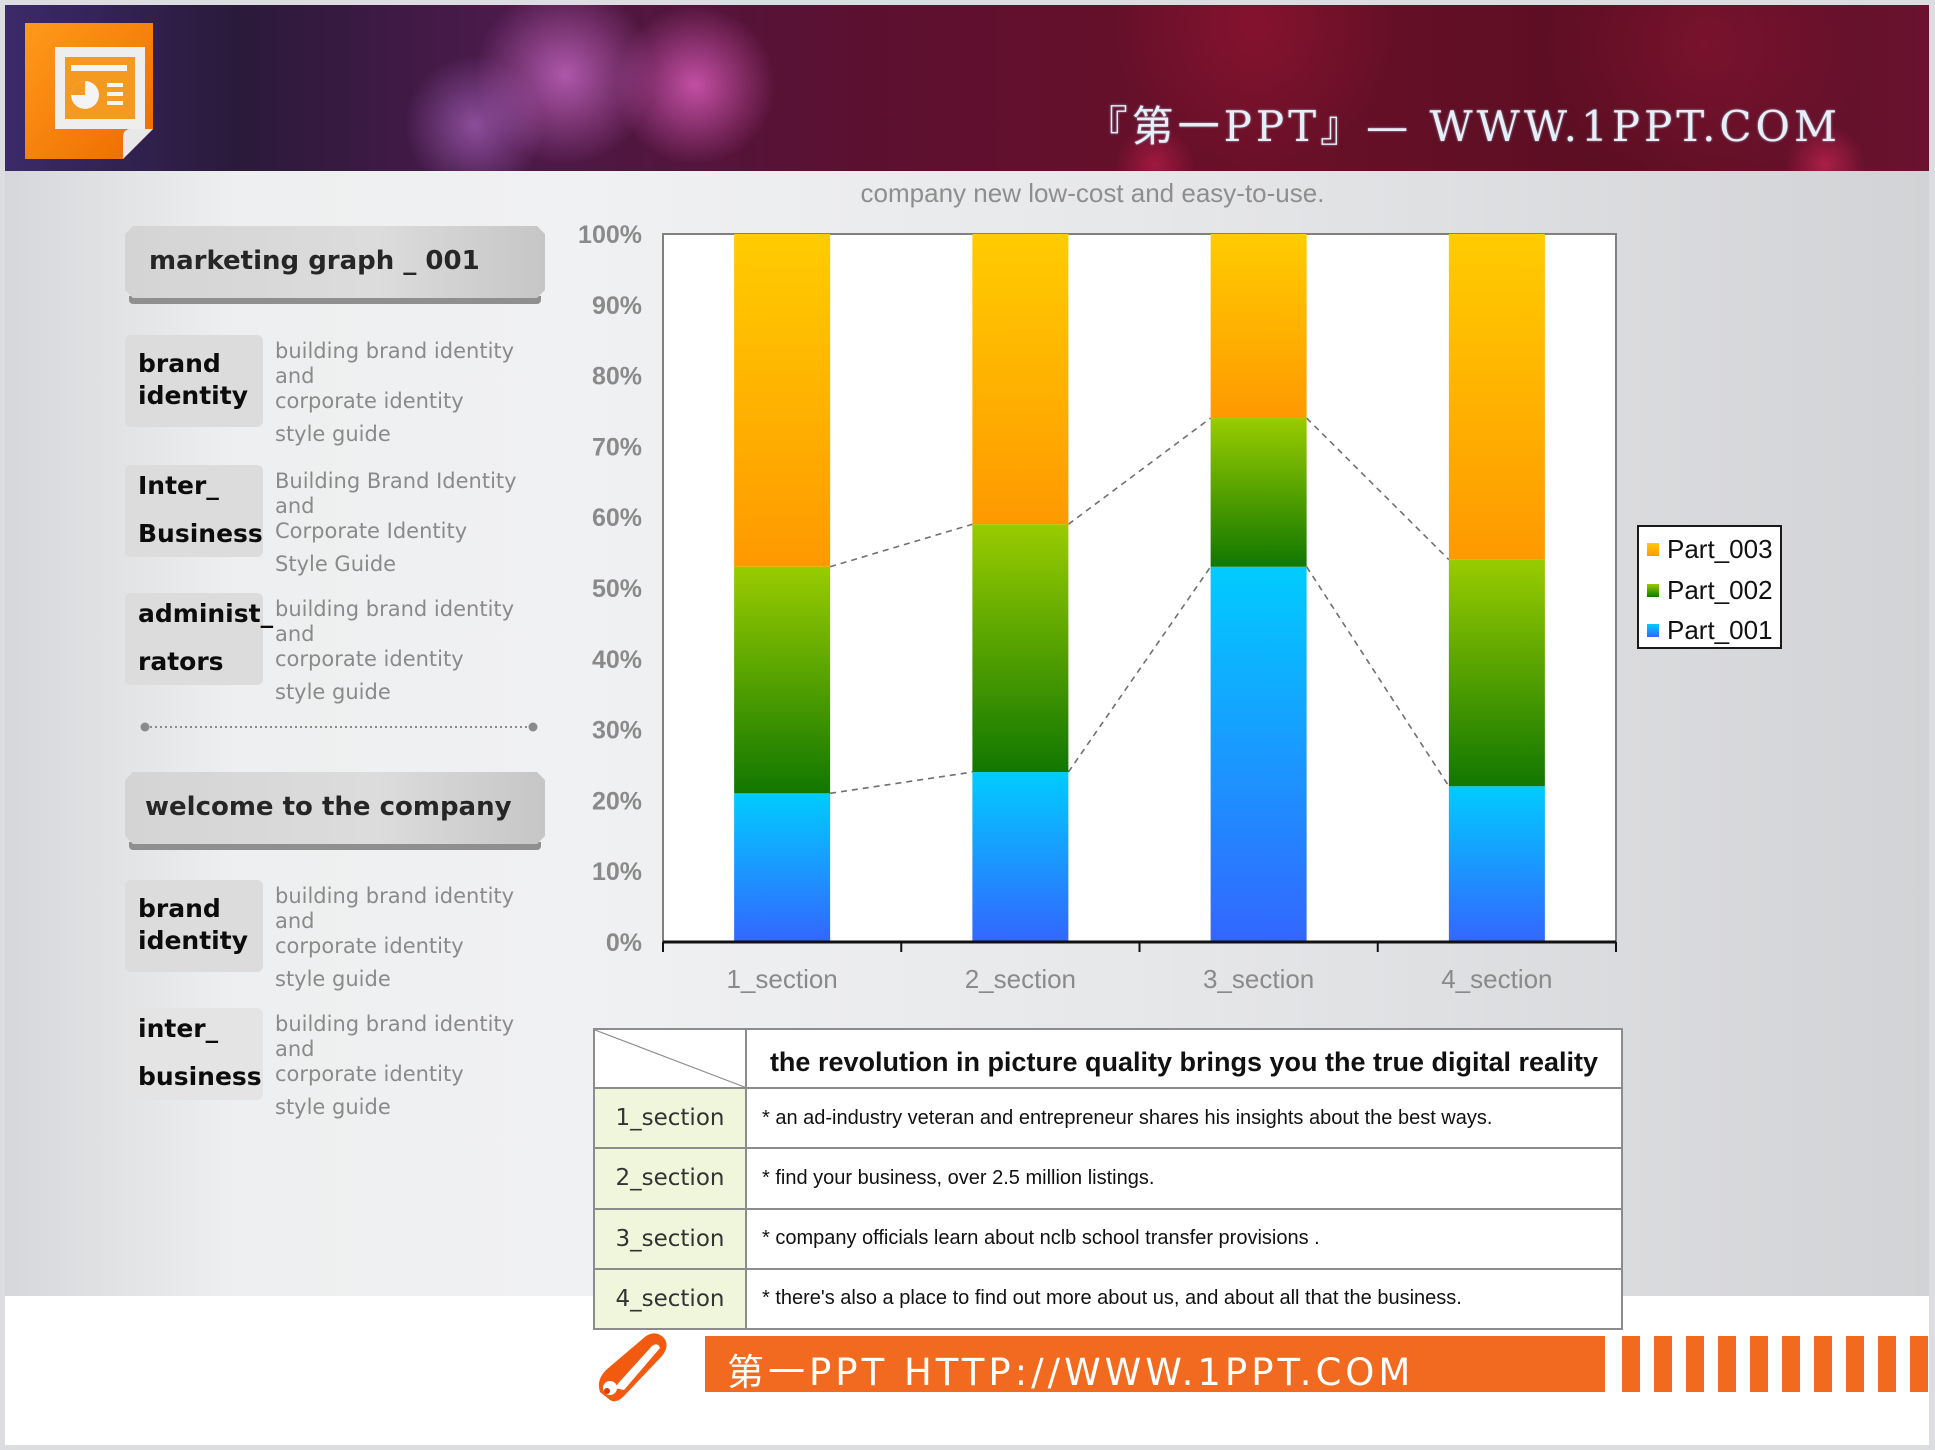 This screenshot has width=1935, height=1450. I want to click on x-tick-label: 3_section, so click(1258, 979).